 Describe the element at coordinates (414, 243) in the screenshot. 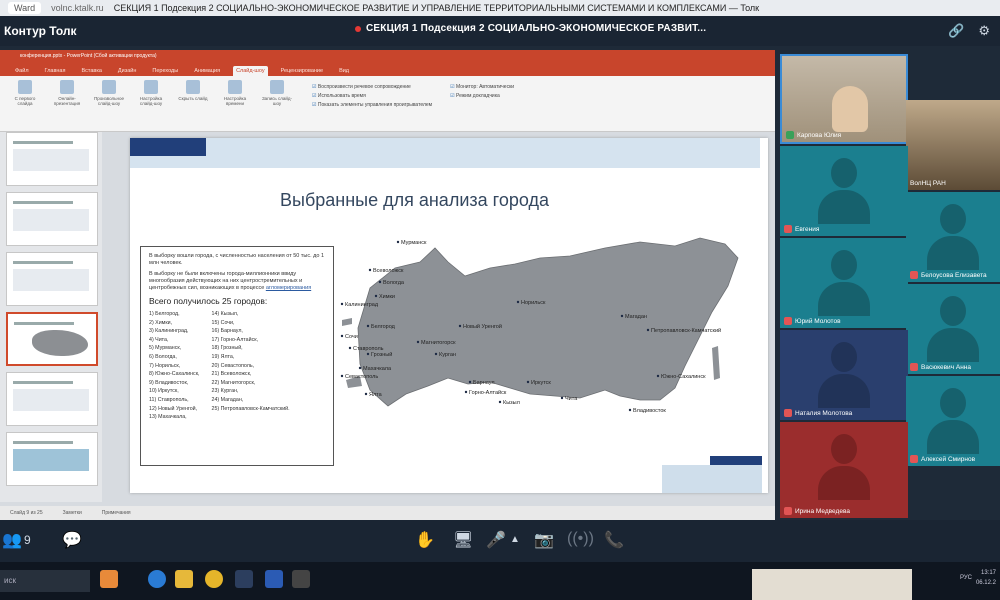

I see `map-city-label: Мурманск` at that location.